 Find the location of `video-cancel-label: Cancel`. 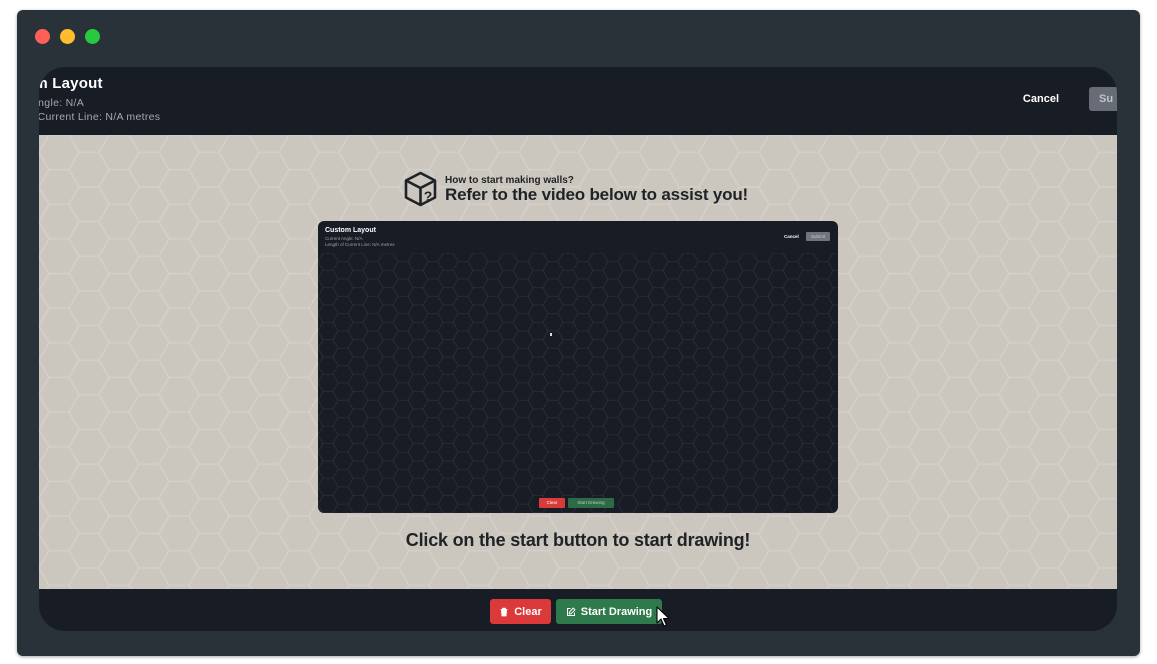

video-cancel-label: Cancel is located at coordinates (791, 236).